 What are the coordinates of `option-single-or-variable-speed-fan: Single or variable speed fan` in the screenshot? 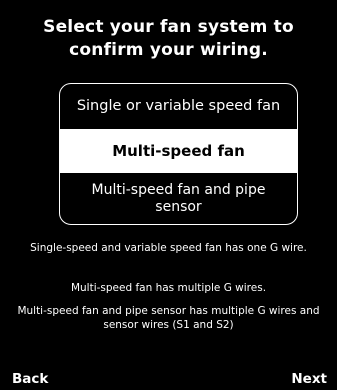 It's located at (178, 106).